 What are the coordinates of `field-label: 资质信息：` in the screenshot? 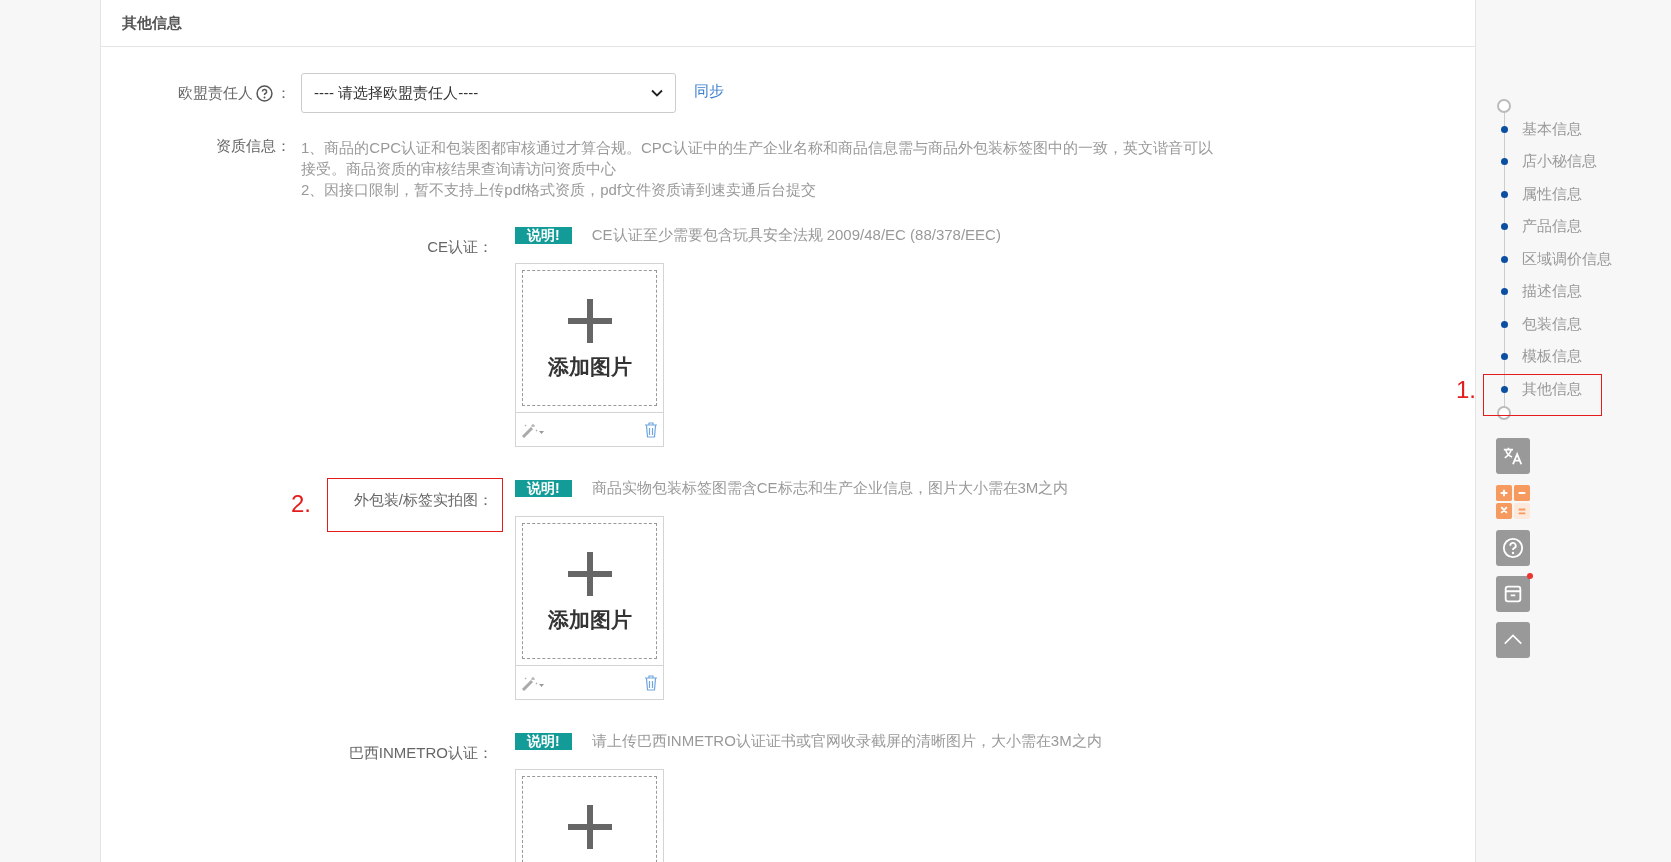 It's located at (253, 146).